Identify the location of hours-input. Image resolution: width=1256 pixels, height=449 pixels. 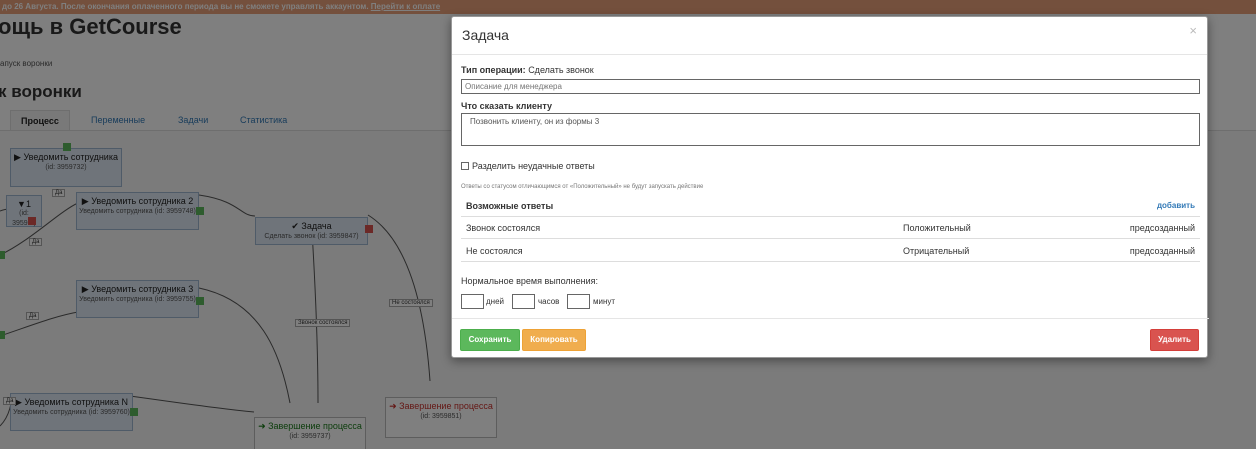
(523, 301).